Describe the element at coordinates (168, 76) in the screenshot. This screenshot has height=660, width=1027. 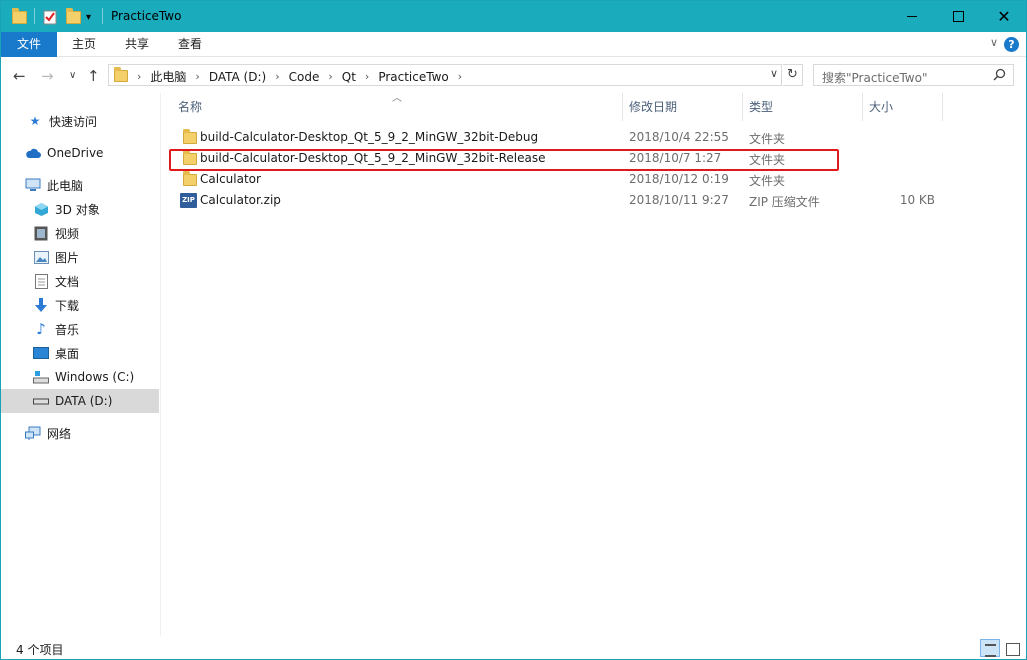
I see `breadcrumb-this-pc: 此电脑` at that location.